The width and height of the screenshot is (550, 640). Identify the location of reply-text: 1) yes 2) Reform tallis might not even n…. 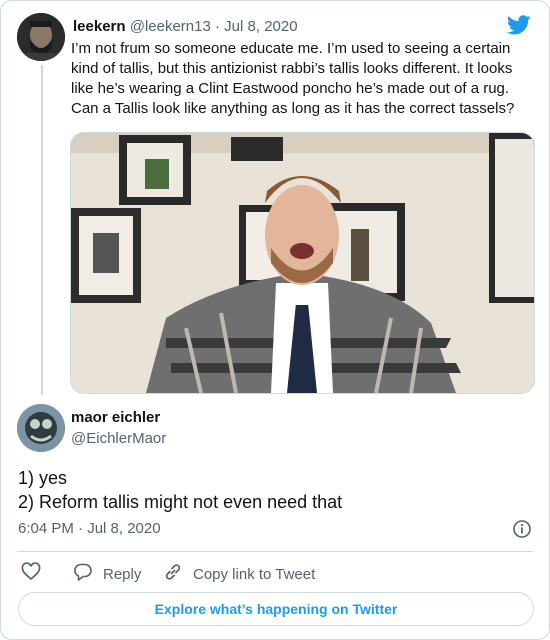
(273, 490).